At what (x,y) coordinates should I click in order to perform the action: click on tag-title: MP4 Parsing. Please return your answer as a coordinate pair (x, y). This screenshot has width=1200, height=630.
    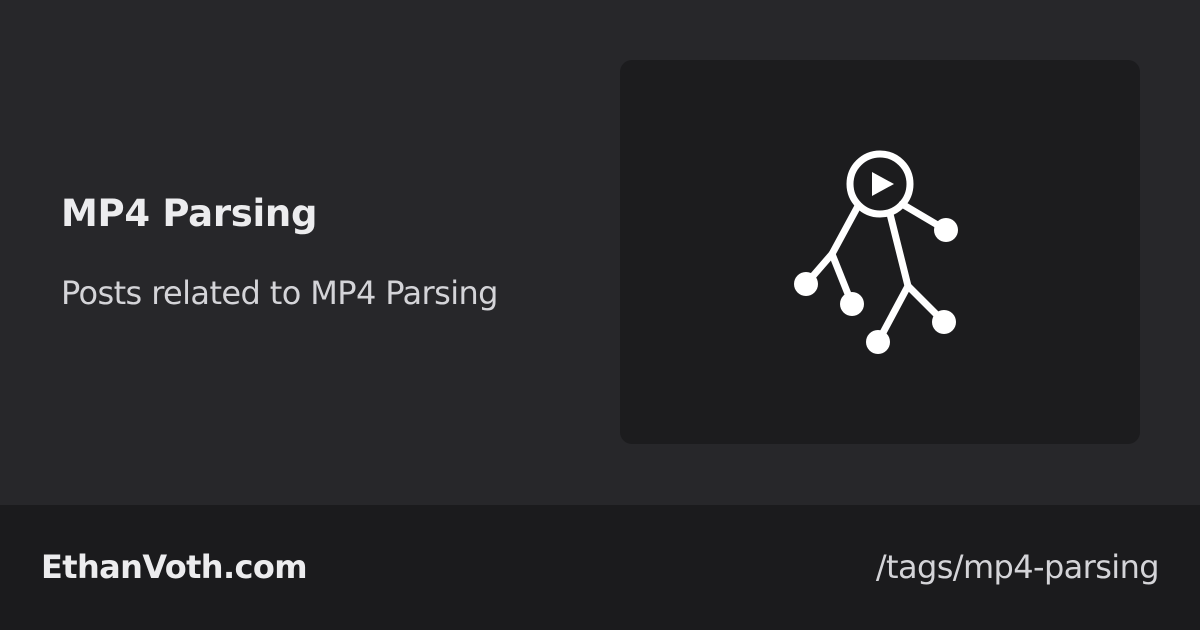
    Looking at the image, I should click on (189, 213).